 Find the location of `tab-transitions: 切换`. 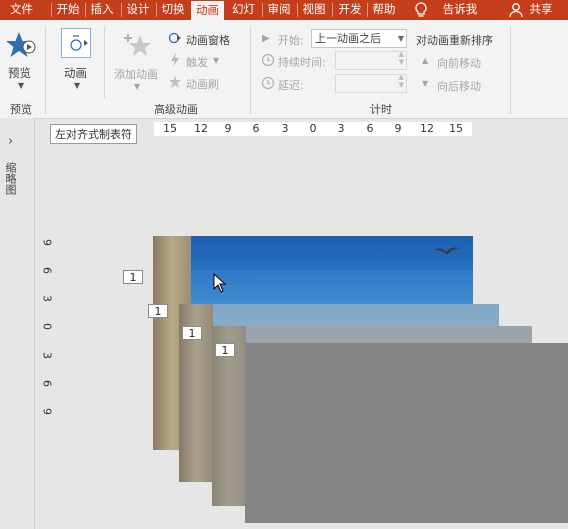

tab-transitions: 切换 is located at coordinates (173, 10).